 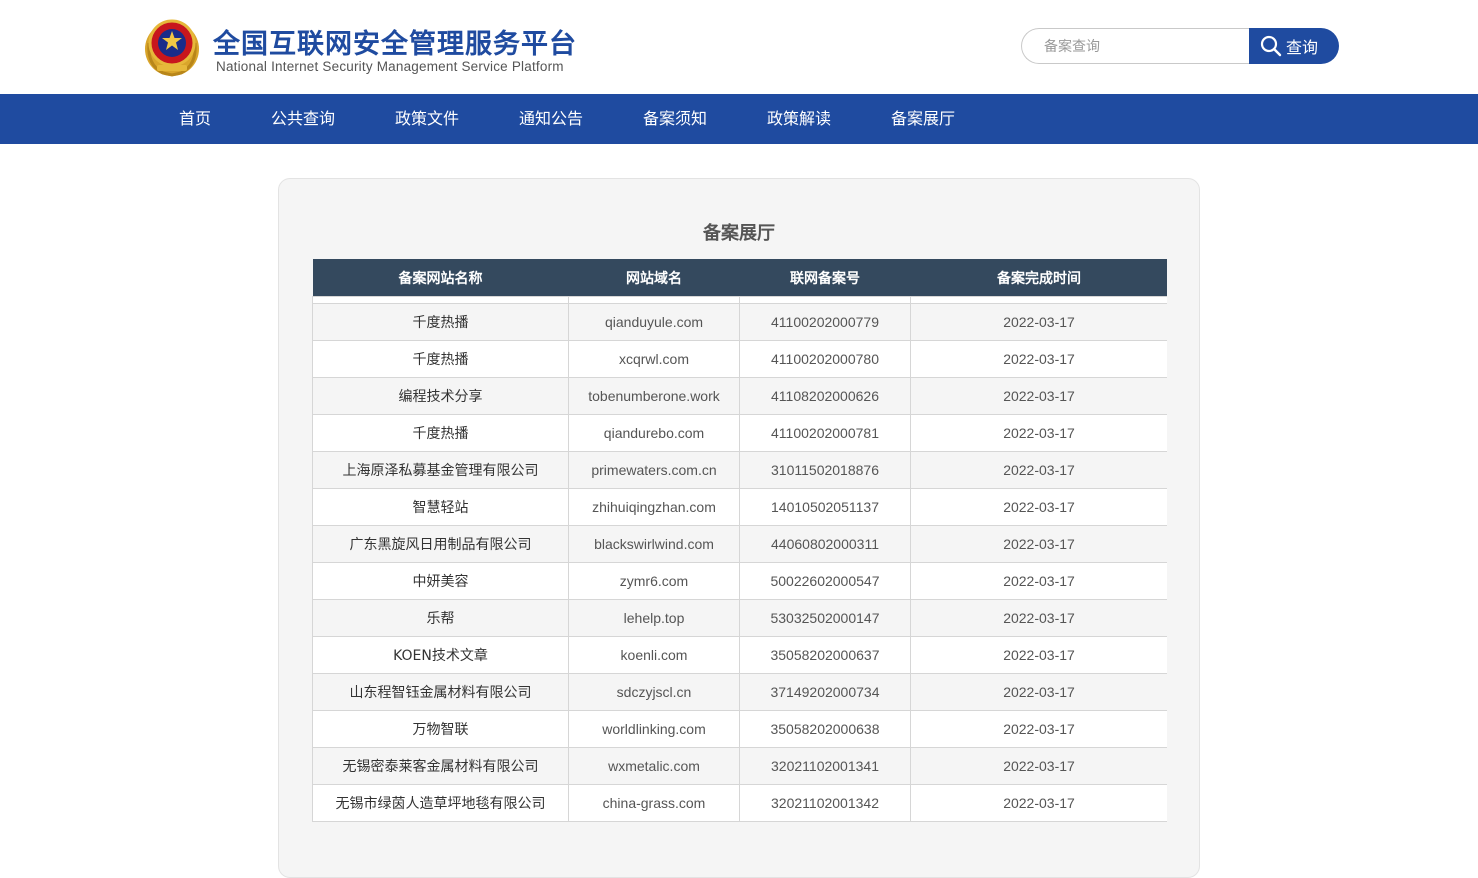 What do you see at coordinates (675, 119) in the screenshot?
I see `nav-item-filing-guide: 备案须知` at bounding box center [675, 119].